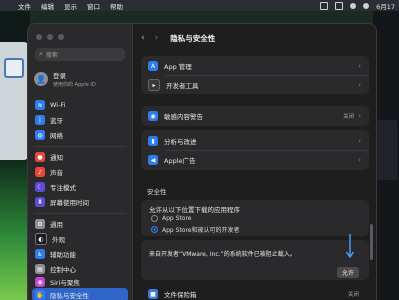  What do you see at coordinates (180, 295) in the screenshot?
I see `row-label: 文件保险箱` at bounding box center [180, 295].